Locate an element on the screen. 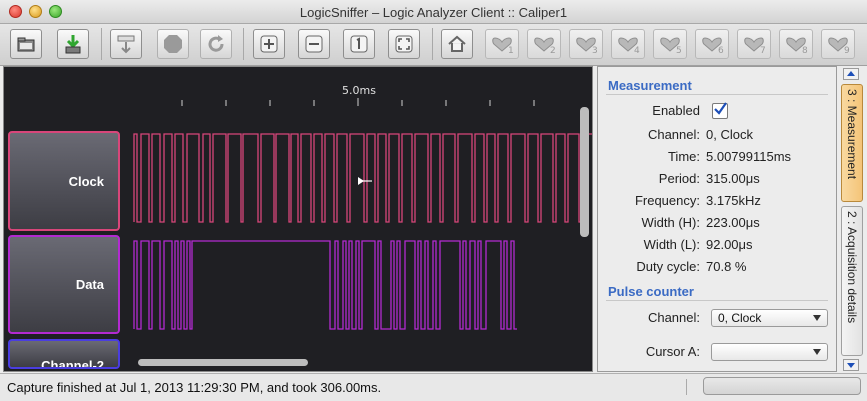 Image resolution: width=867 pixels, height=401 pixels. zoom-out-icon is located at coordinates (314, 44).